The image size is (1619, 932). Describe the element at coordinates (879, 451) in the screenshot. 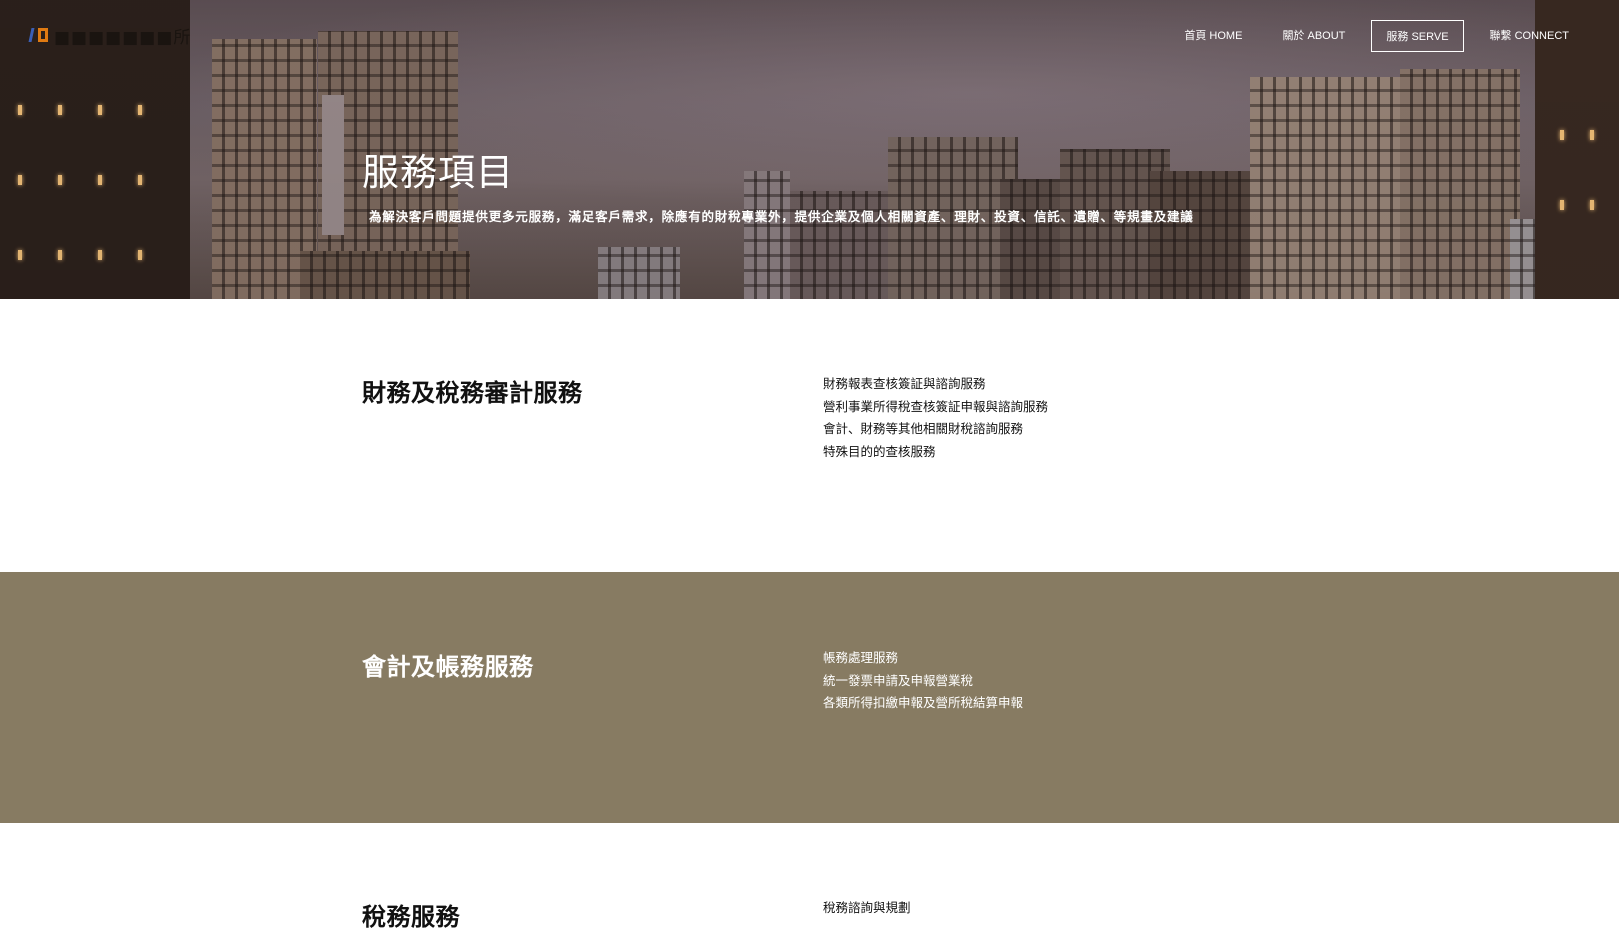

I see `list-item: 特殊目的的查核服務` at that location.